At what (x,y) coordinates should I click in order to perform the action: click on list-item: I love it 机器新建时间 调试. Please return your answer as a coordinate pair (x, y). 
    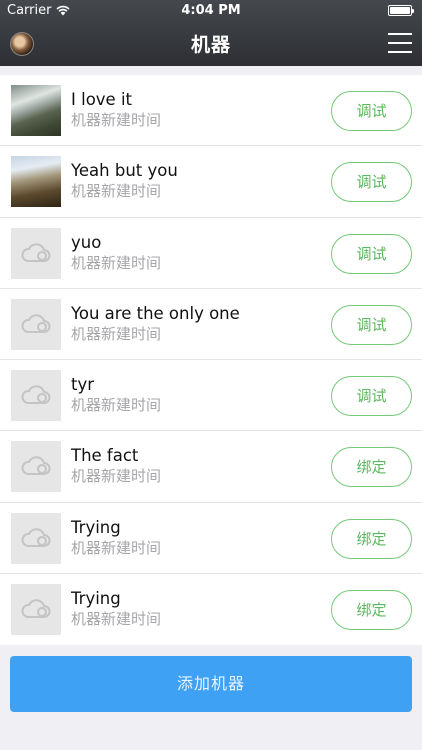
    Looking at the image, I should click on (211, 111).